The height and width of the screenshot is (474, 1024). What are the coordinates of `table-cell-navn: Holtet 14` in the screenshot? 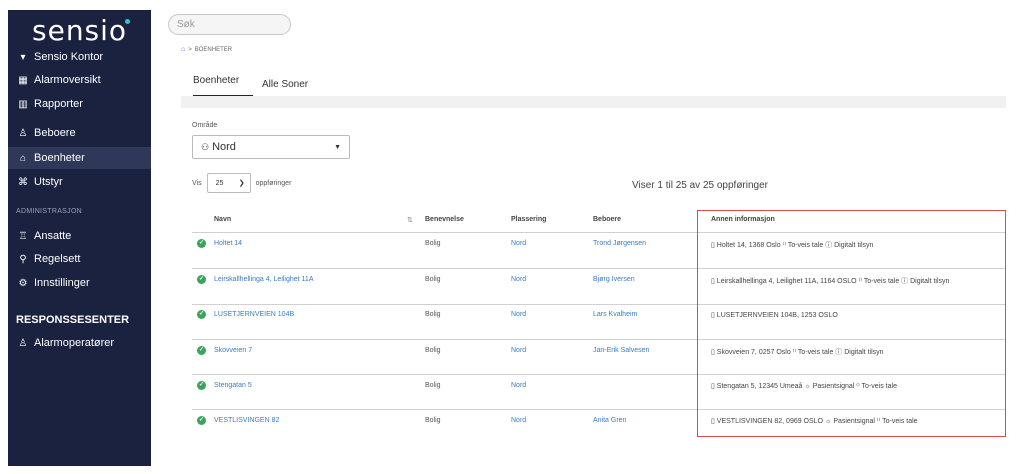 It's located at (228, 243).